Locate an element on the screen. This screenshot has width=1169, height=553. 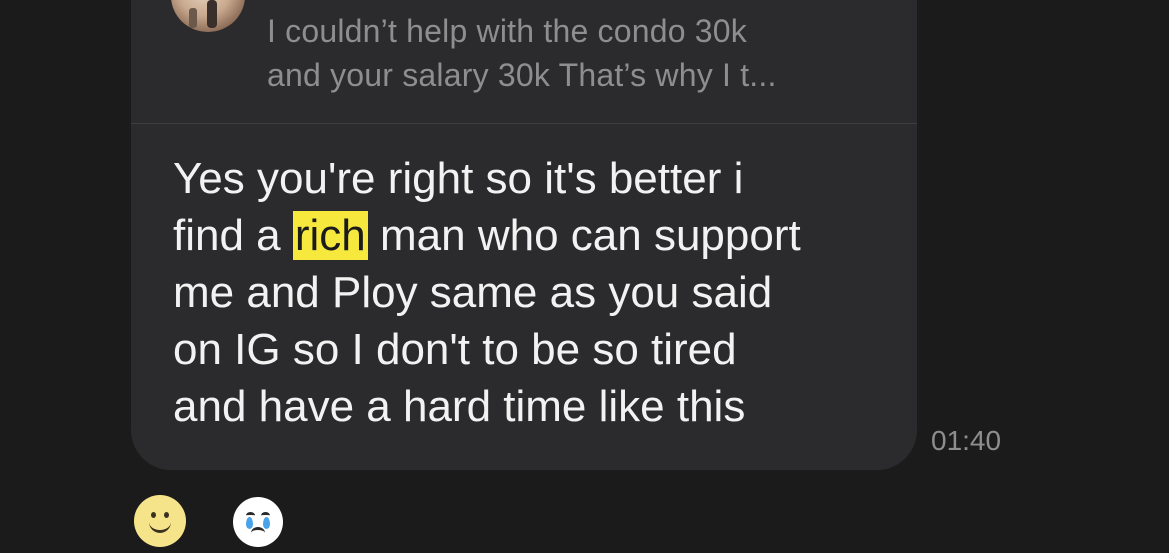
reply-divider is located at coordinates (524, 123).